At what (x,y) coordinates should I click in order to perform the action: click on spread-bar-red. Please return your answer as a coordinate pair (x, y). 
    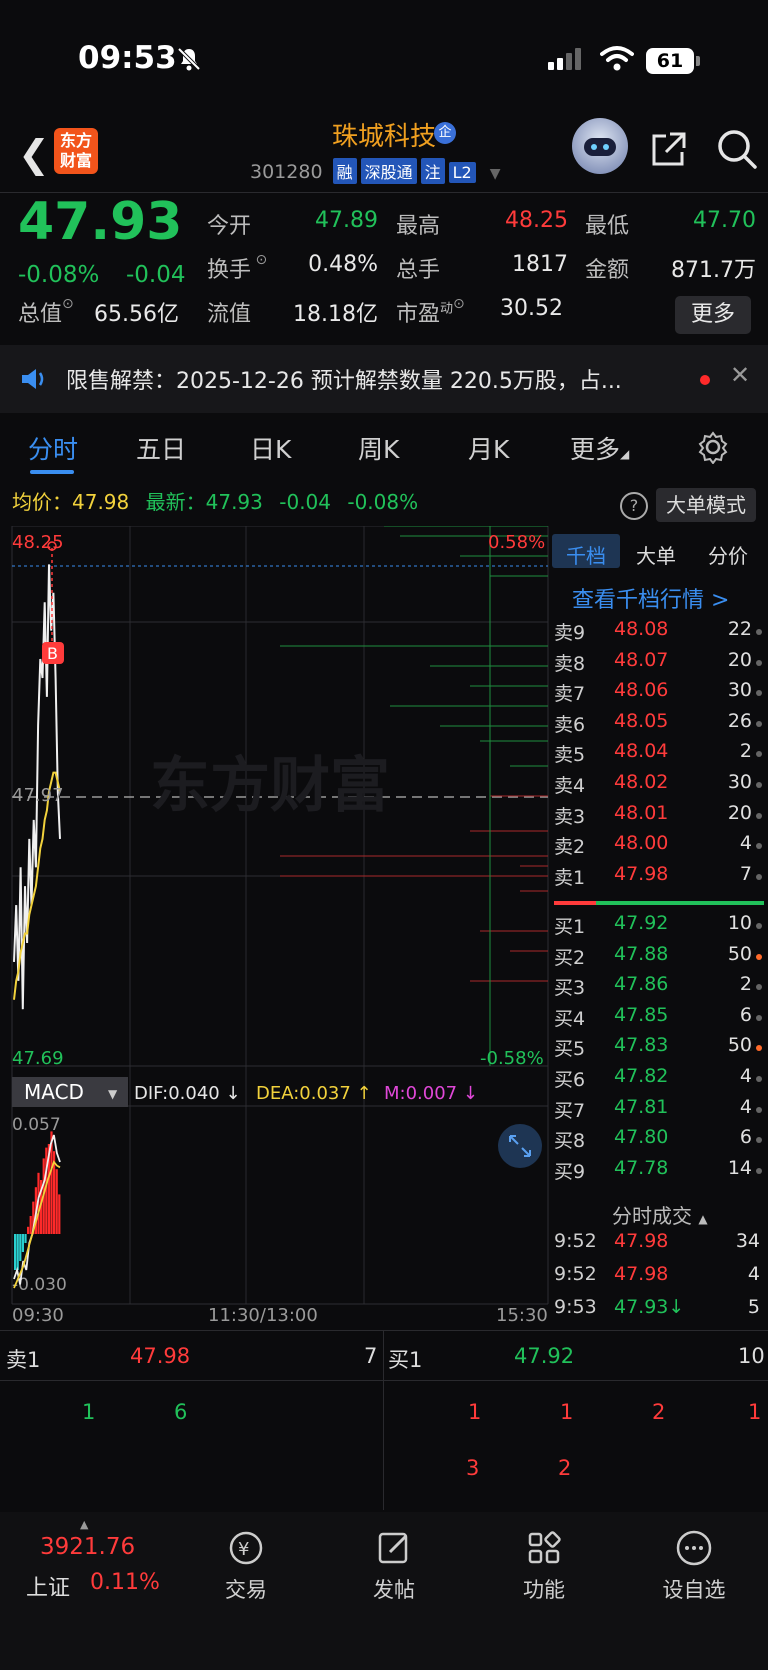
    Looking at the image, I should click on (575, 903).